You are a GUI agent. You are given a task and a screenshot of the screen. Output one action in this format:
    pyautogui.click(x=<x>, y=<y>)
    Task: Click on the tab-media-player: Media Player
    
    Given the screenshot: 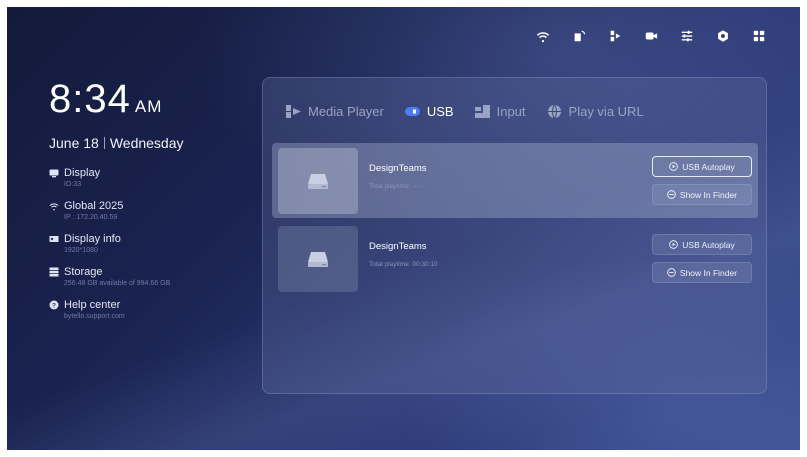 What is the action you would take?
    pyautogui.click(x=334, y=111)
    